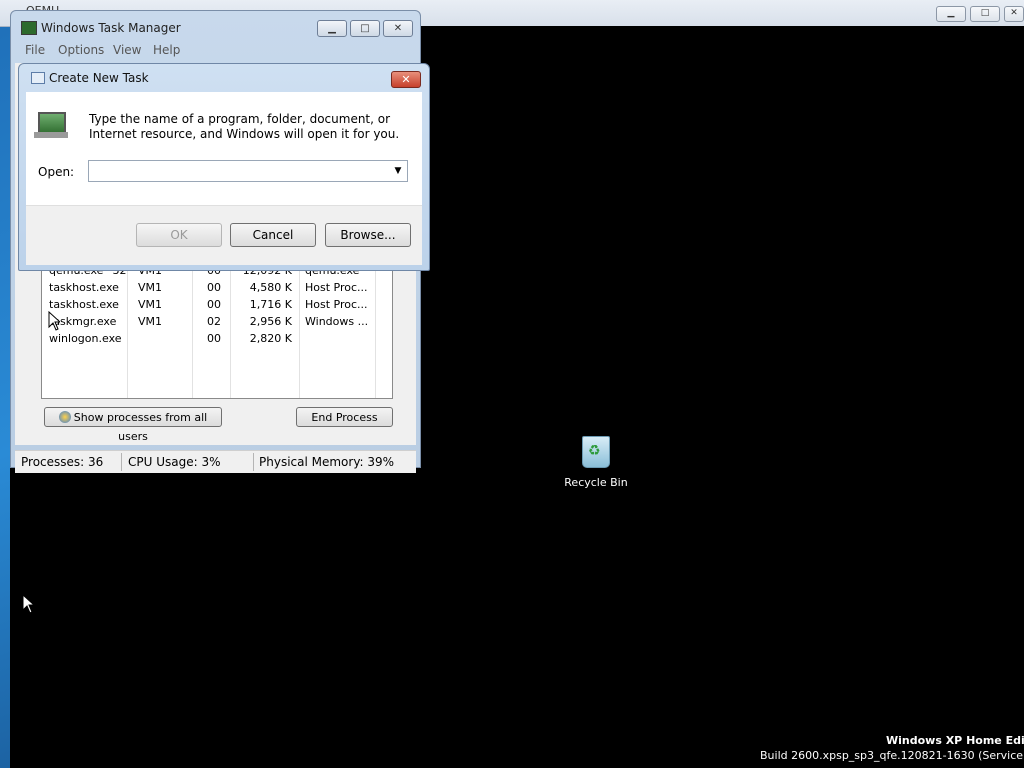 The height and width of the screenshot is (768, 1024). Describe the element at coordinates (985, 14) in the screenshot. I see `host-maximize-button: □` at that location.